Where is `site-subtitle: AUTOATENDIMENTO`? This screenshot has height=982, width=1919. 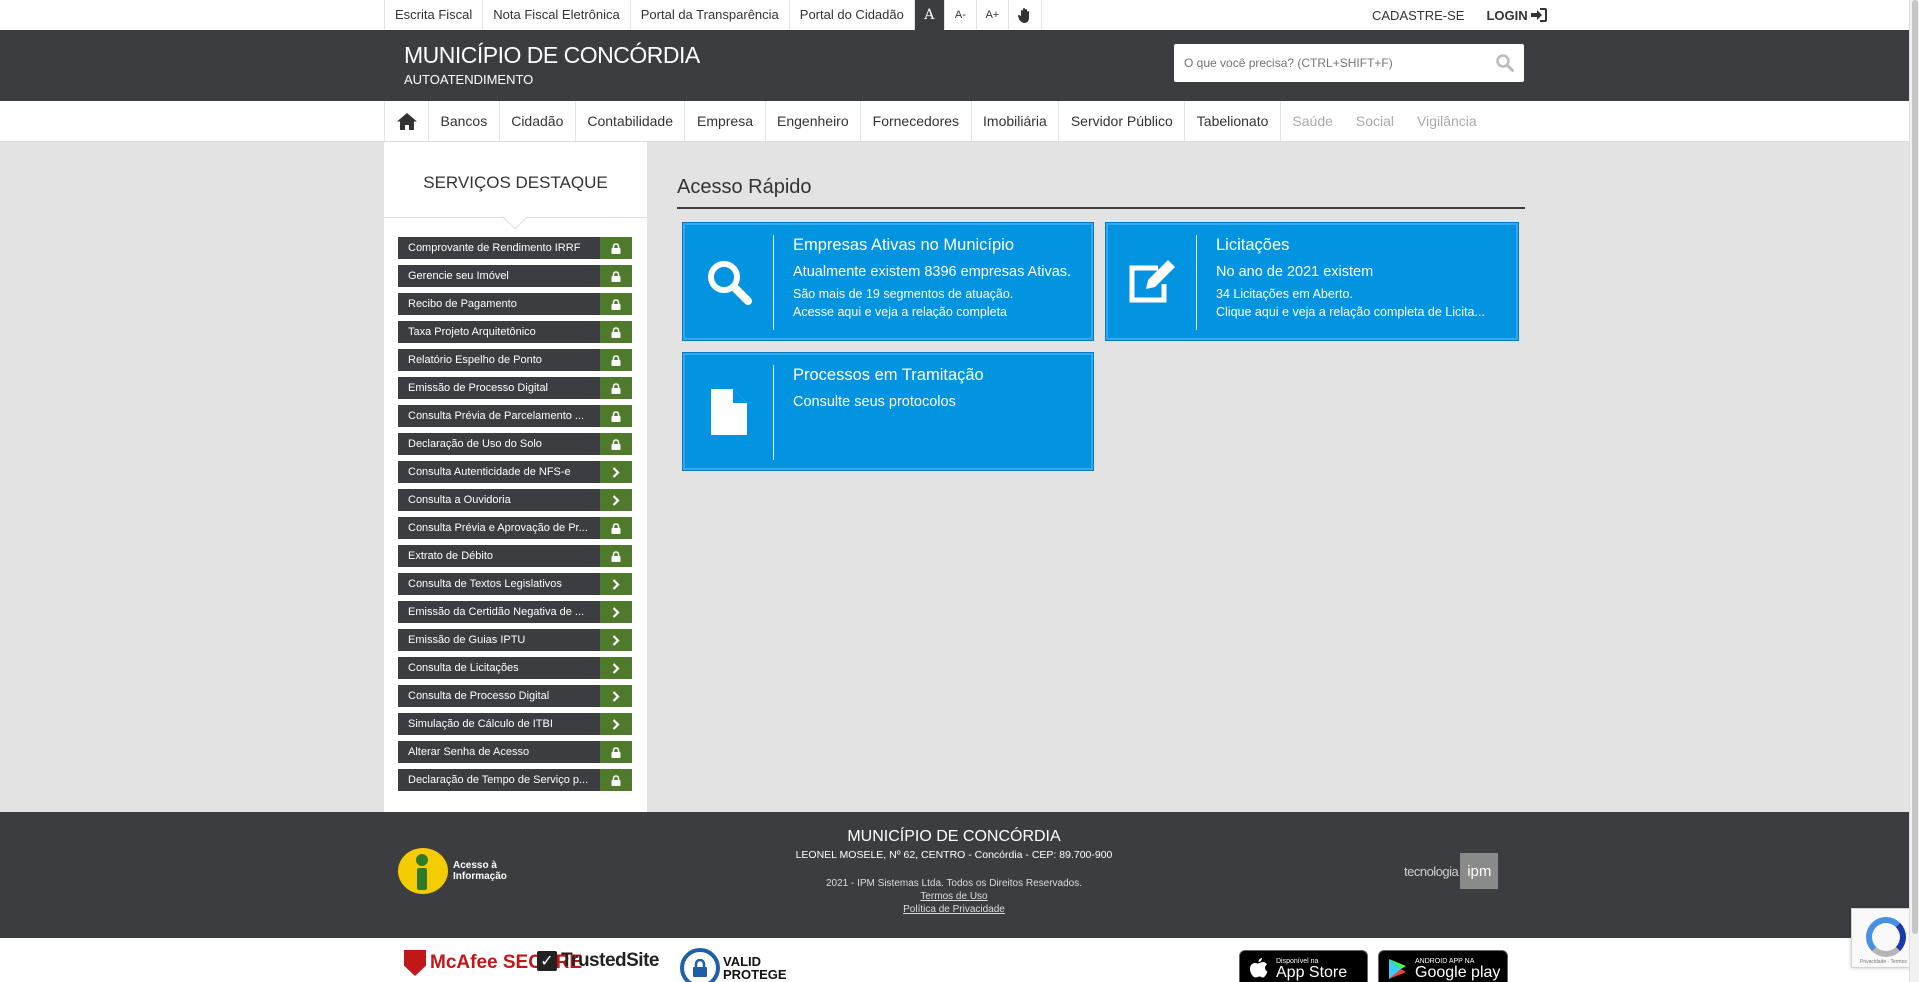
site-subtitle: AUTOATENDIMENTO is located at coordinates (469, 79).